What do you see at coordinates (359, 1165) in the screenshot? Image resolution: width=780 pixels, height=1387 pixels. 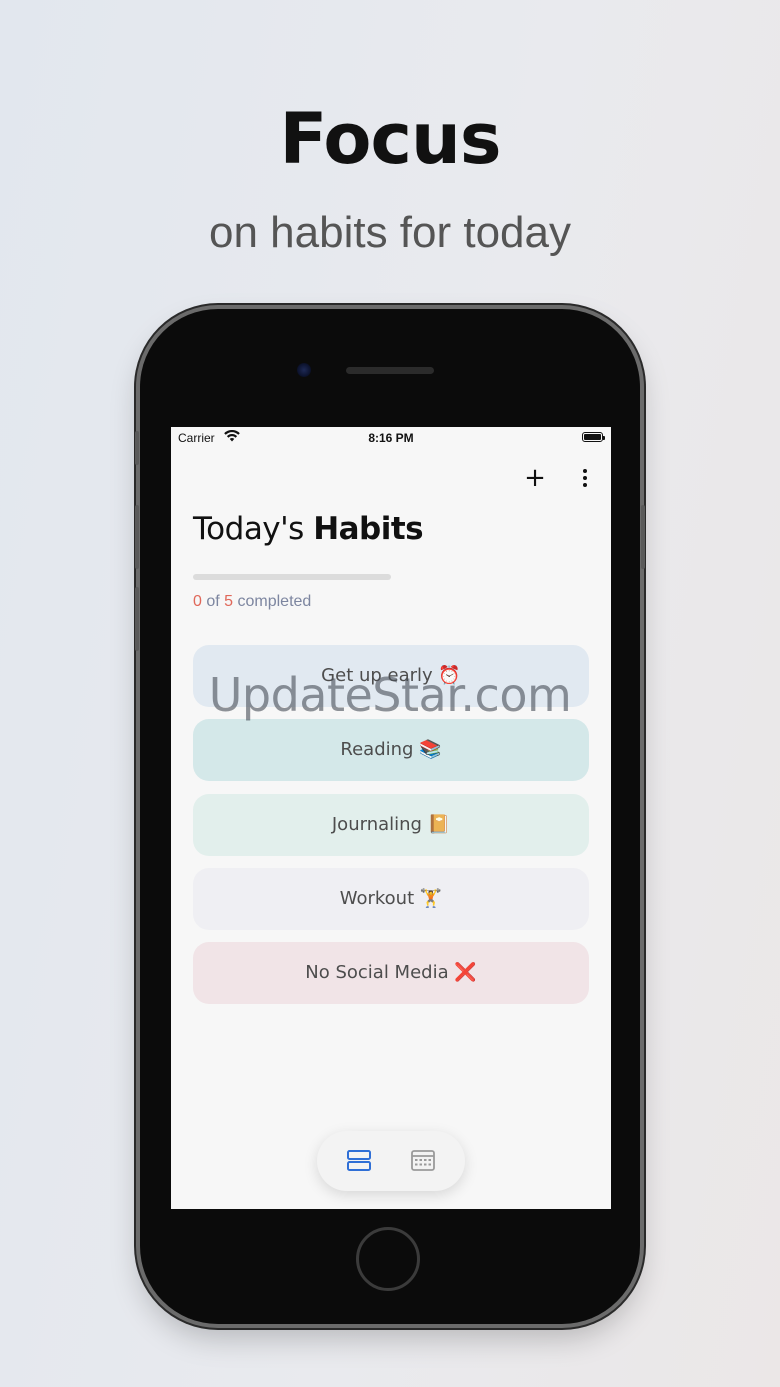 I see `list-view-icon` at bounding box center [359, 1165].